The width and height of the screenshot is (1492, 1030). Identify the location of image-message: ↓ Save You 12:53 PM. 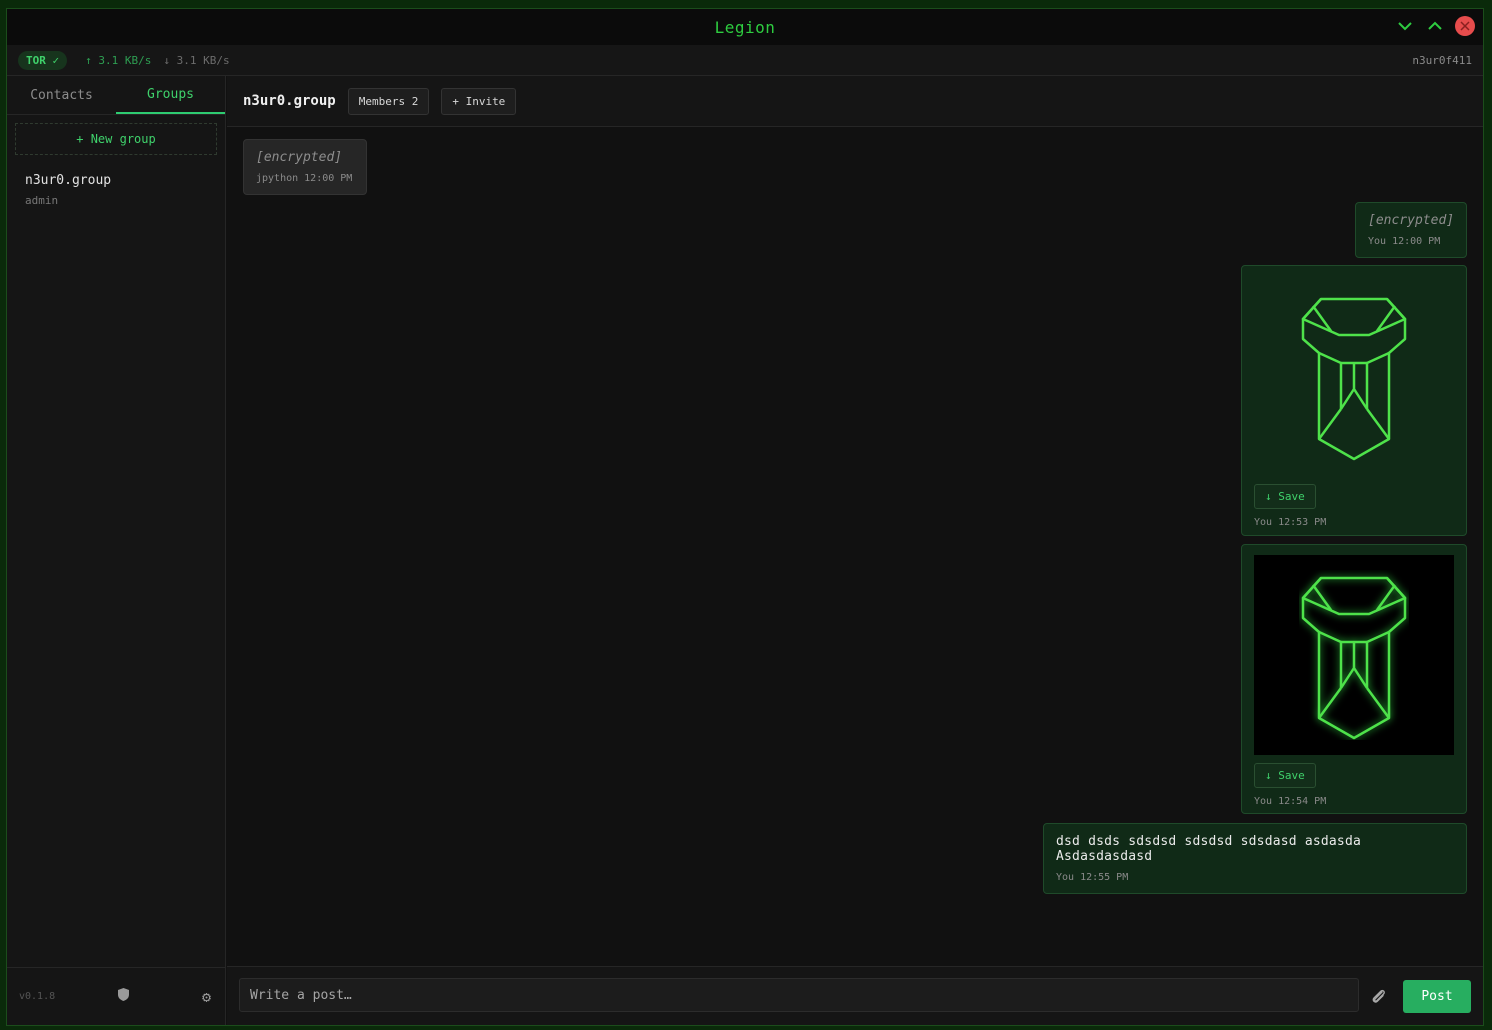
(1354, 400).